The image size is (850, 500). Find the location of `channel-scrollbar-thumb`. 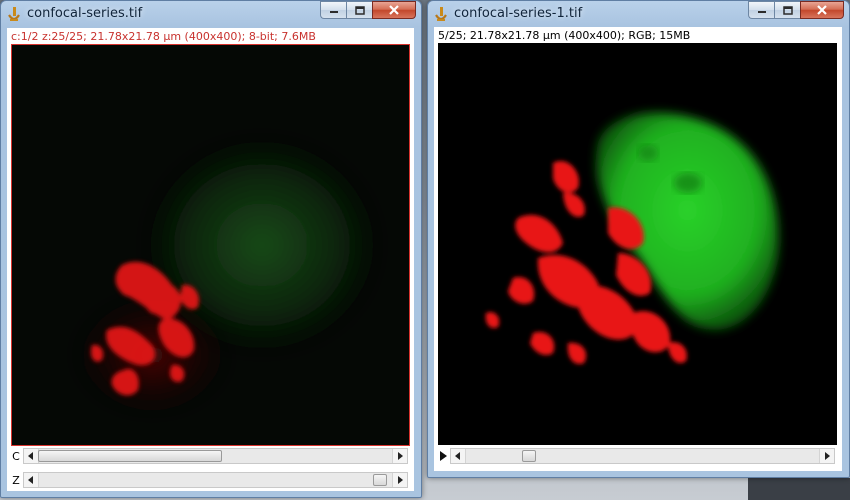

channel-scrollbar-thumb is located at coordinates (130, 456).